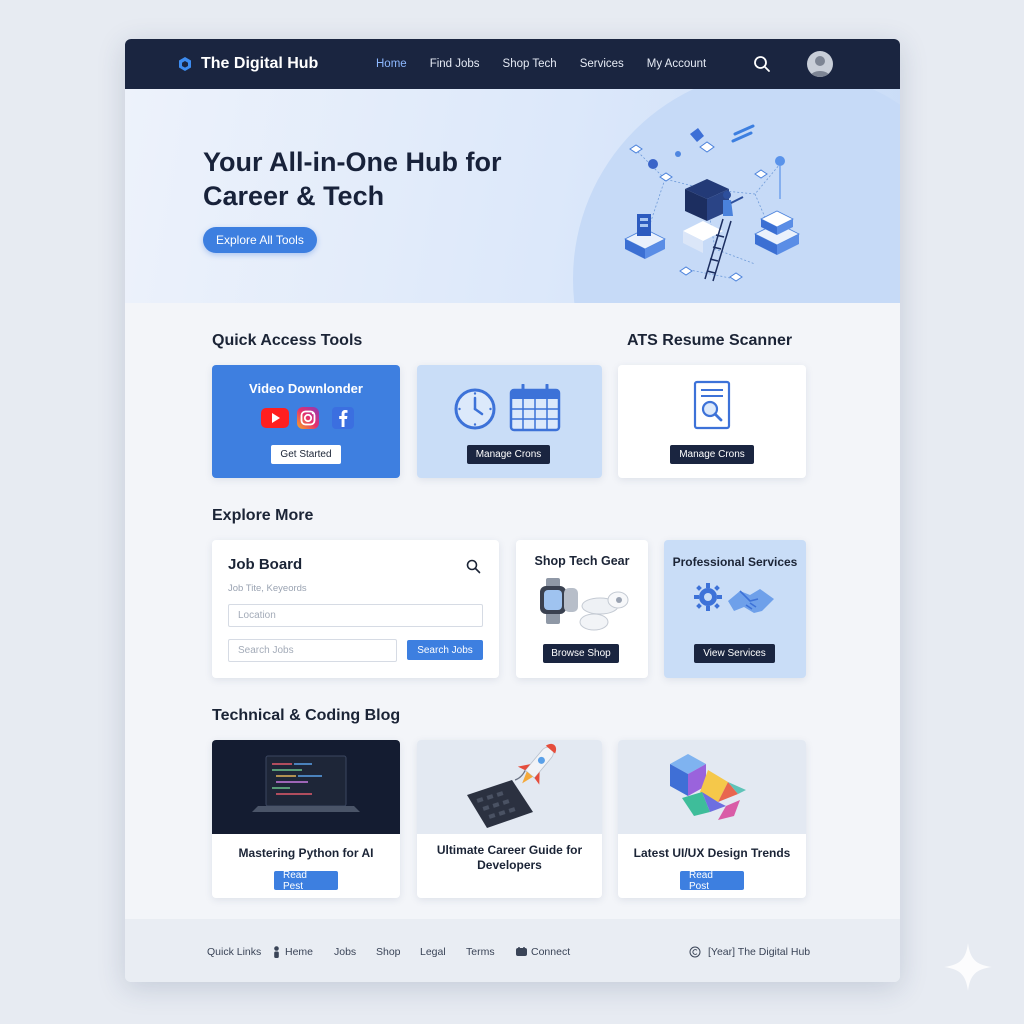  Describe the element at coordinates (712, 405) in the screenshot. I see `resume-scan-icon` at that location.